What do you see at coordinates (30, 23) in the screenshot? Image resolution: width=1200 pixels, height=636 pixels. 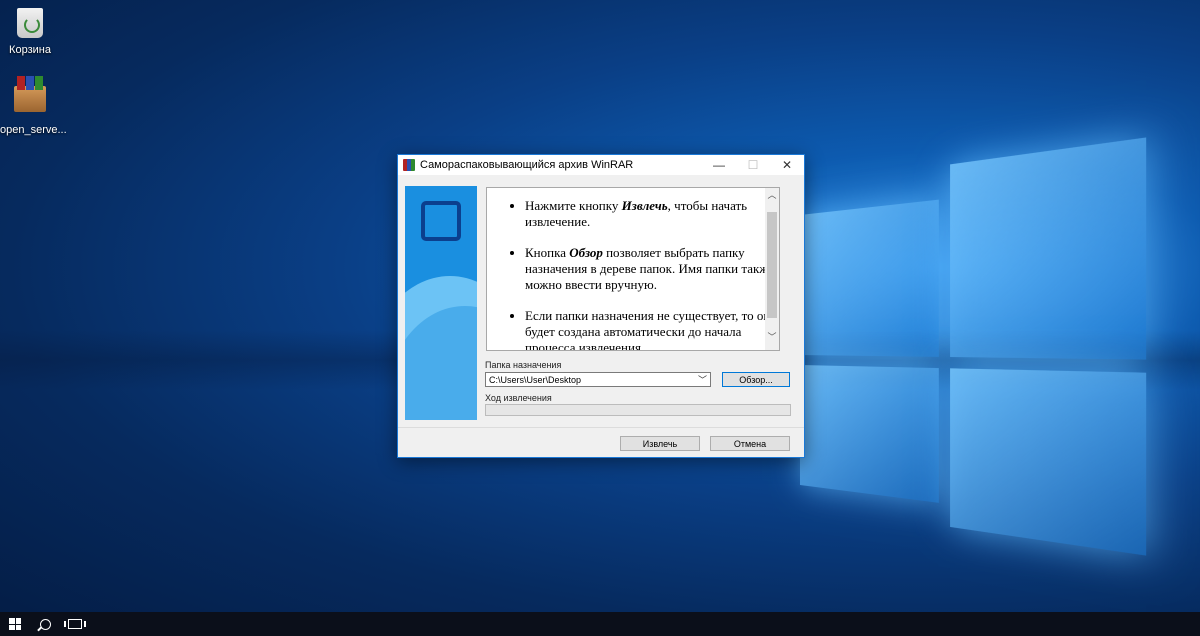 I see `recycle-bin-icon` at bounding box center [30, 23].